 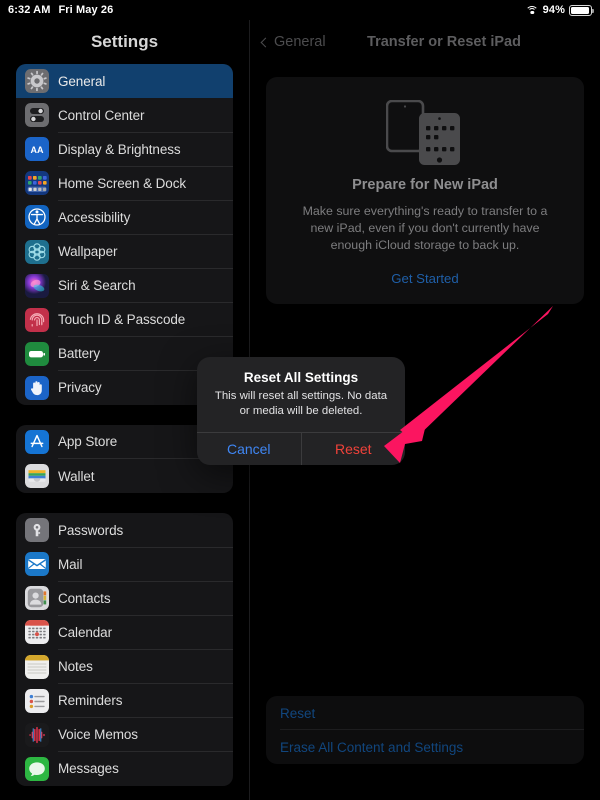 What do you see at coordinates (82, 81) in the screenshot?
I see `sidebar-item-label: General` at bounding box center [82, 81].